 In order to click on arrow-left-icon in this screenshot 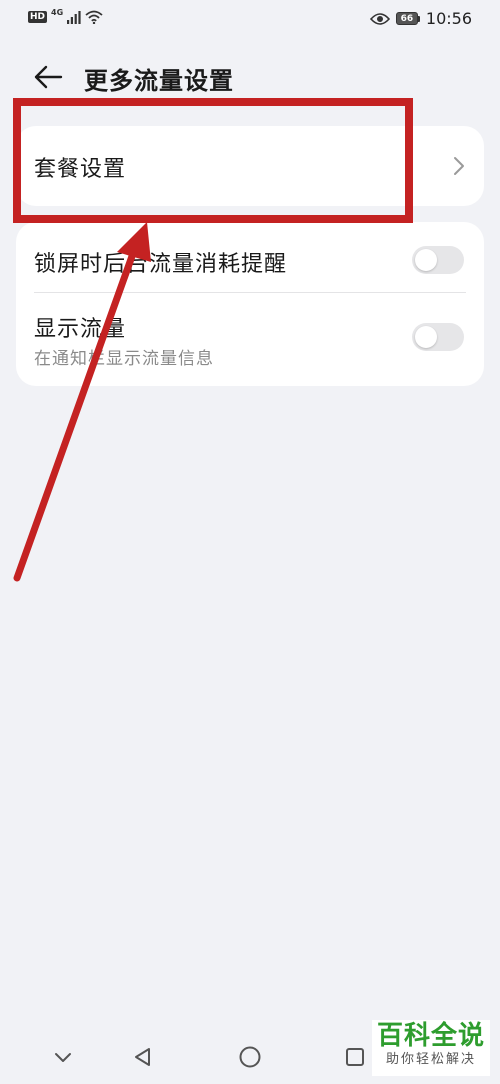, I will do `click(48, 77)`.